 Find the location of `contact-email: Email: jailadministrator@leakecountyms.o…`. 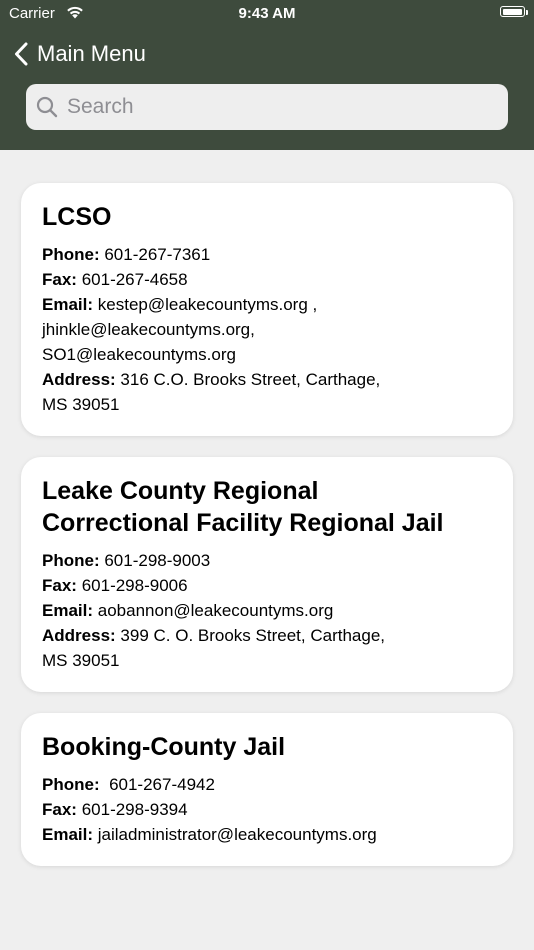

contact-email: Email: jailadministrator@leakecountyms.o… is located at coordinates (267, 834).